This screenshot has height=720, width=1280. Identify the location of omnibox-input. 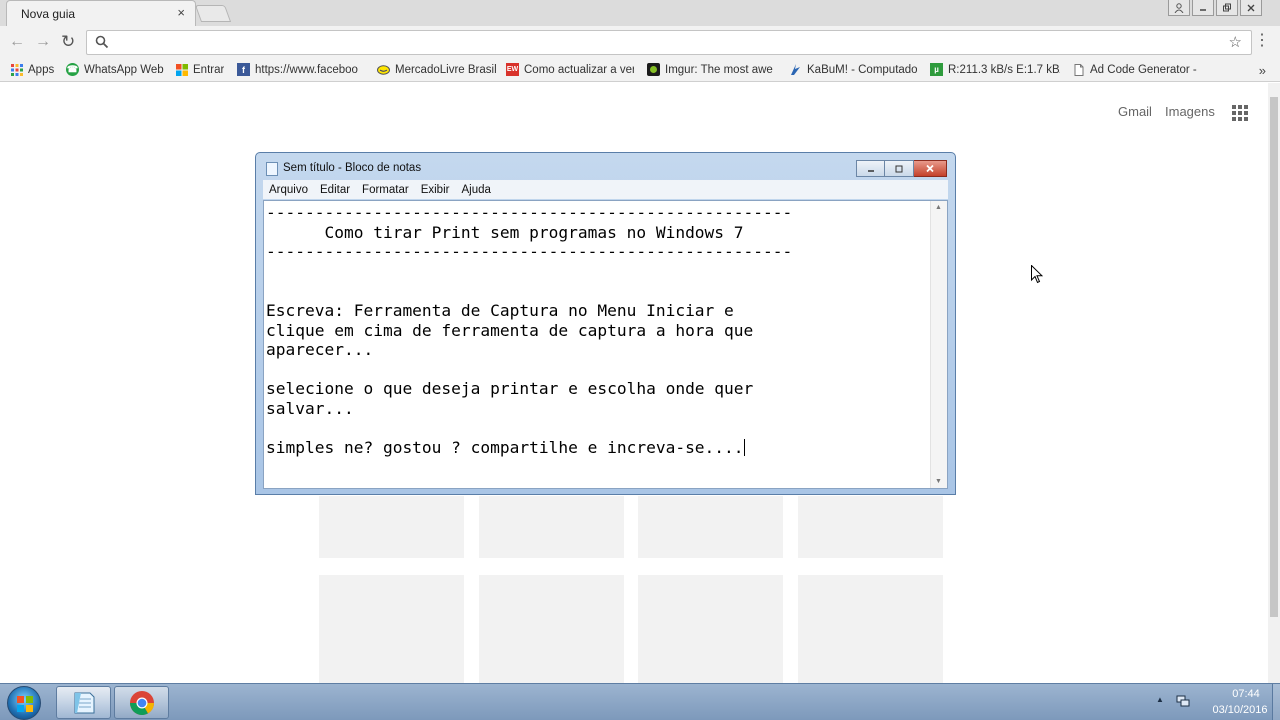
(667, 42).